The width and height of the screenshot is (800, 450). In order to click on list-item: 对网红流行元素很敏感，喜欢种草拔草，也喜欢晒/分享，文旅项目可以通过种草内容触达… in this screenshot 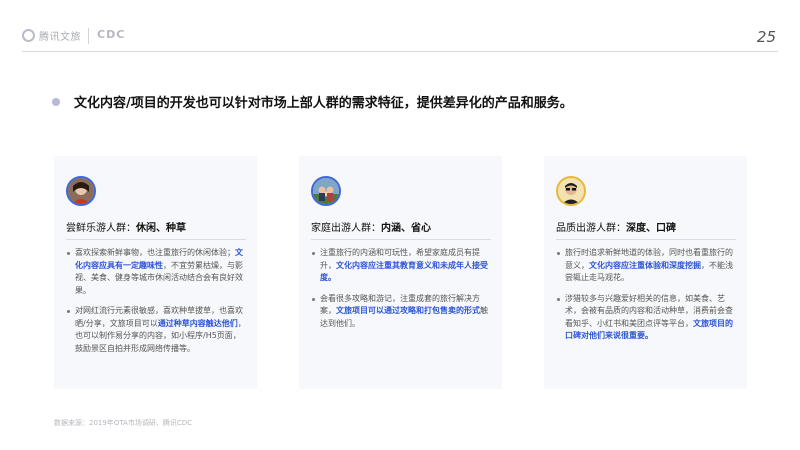, I will do `click(157, 330)`.